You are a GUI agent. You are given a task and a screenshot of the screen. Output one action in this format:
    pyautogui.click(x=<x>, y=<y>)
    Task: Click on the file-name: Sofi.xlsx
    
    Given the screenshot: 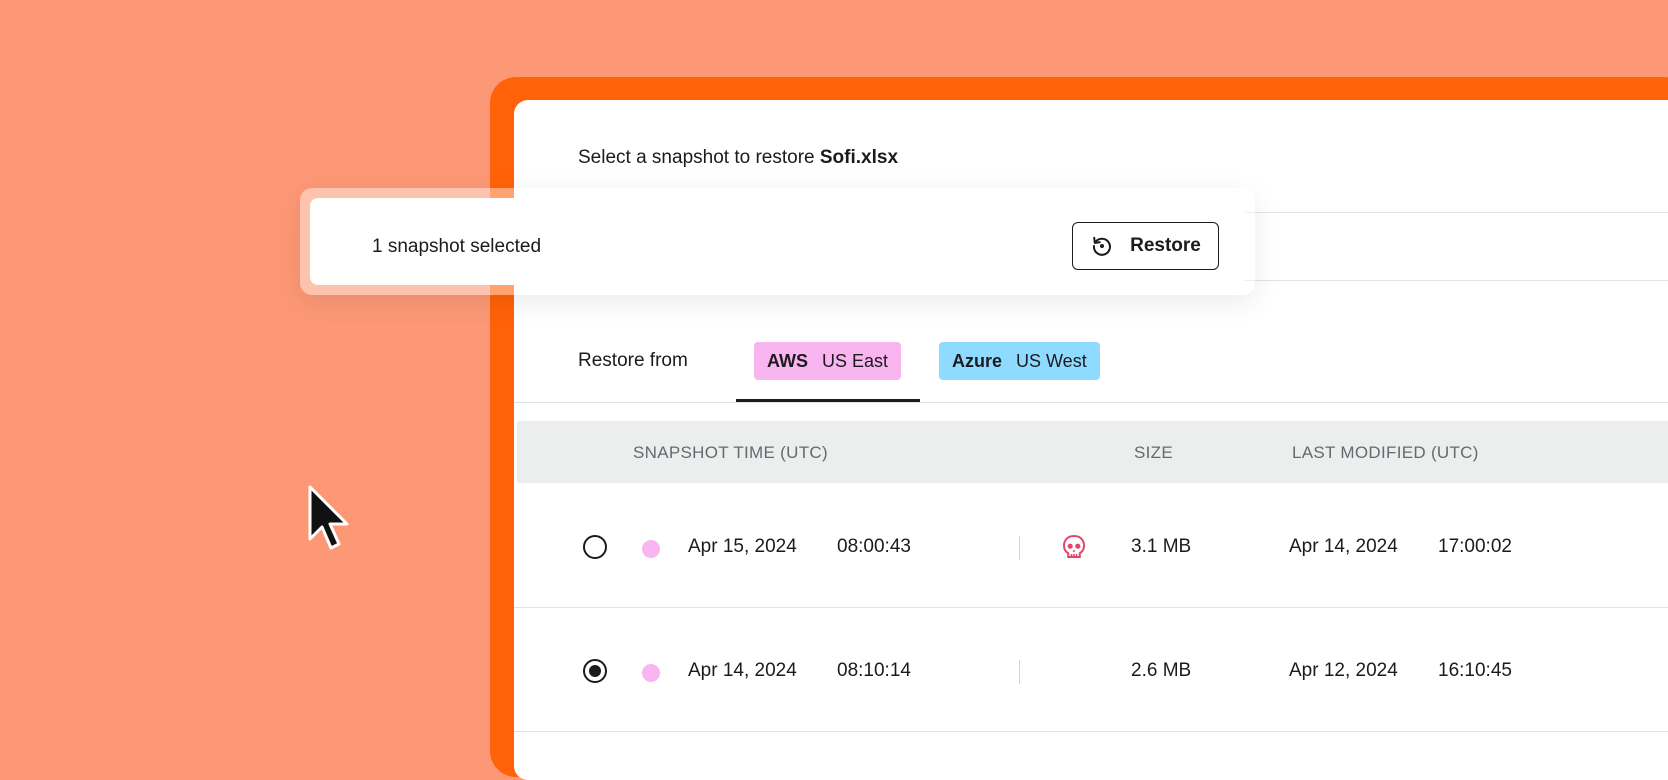 What is the action you would take?
    pyautogui.click(x=859, y=157)
    